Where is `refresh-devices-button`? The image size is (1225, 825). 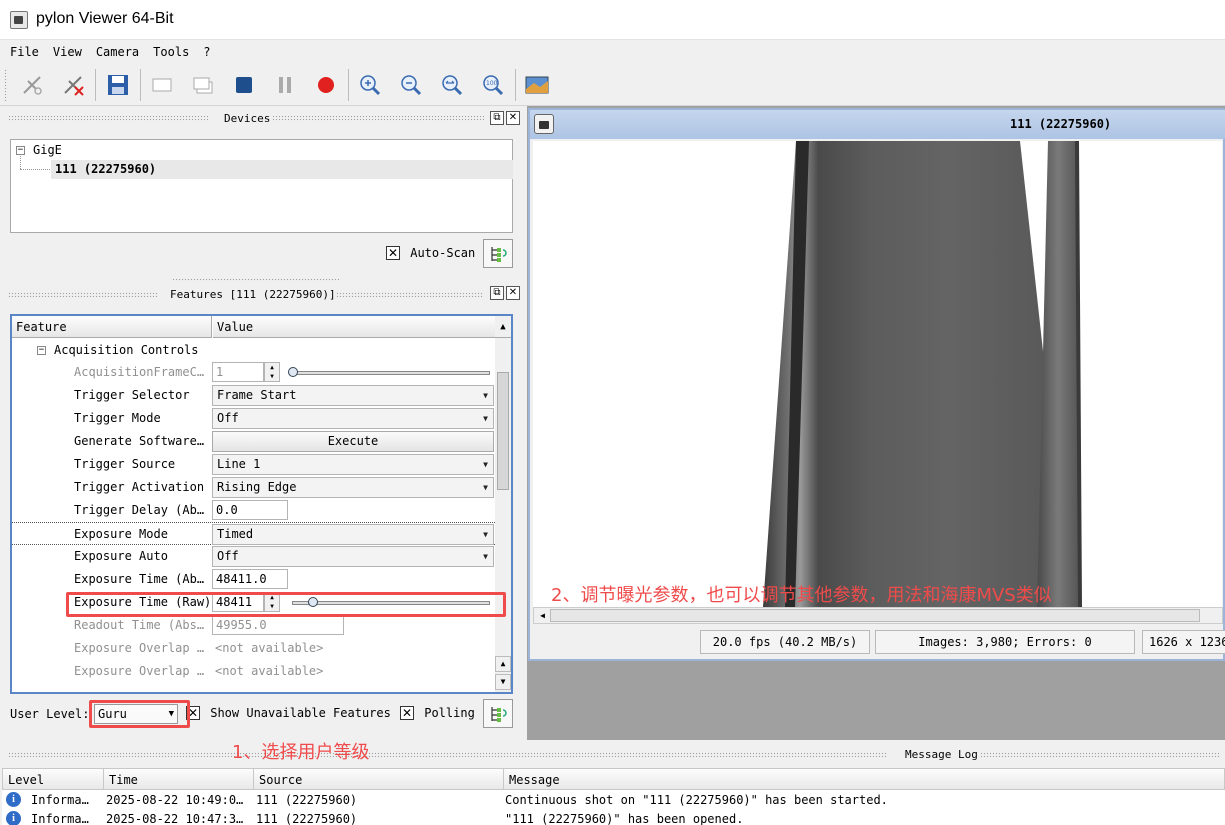
refresh-devices-button is located at coordinates (498, 253).